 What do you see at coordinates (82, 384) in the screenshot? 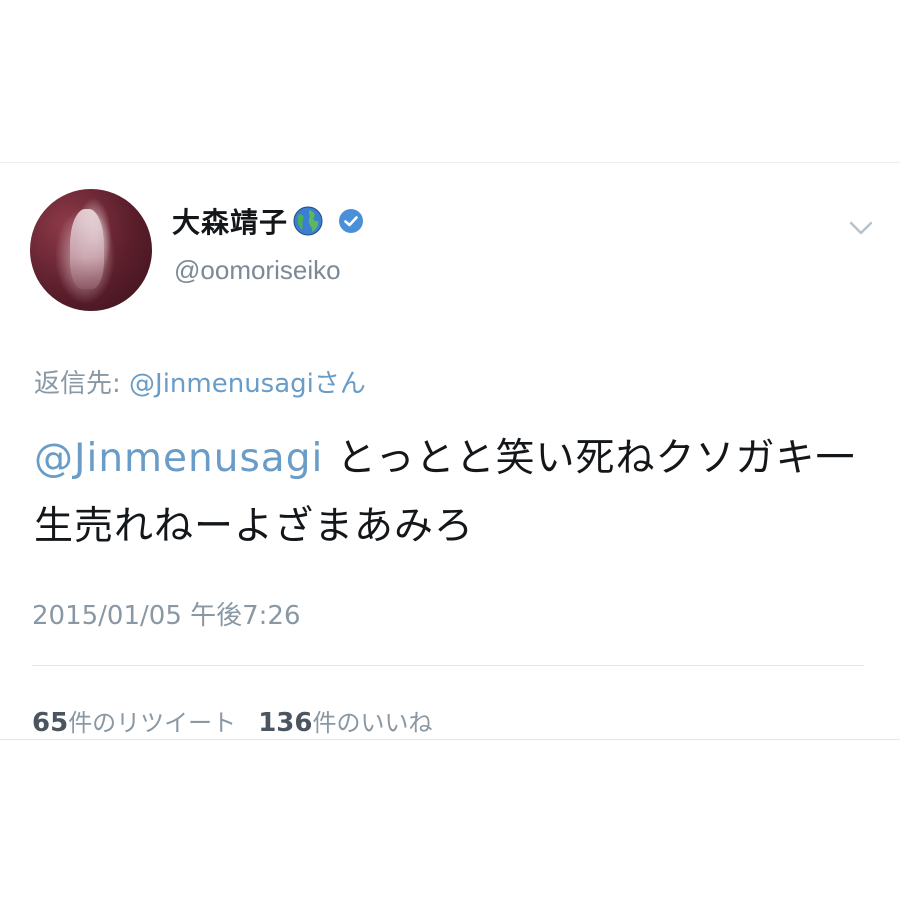
I see `reply-to-prefix: 返信先:` at bounding box center [82, 384].